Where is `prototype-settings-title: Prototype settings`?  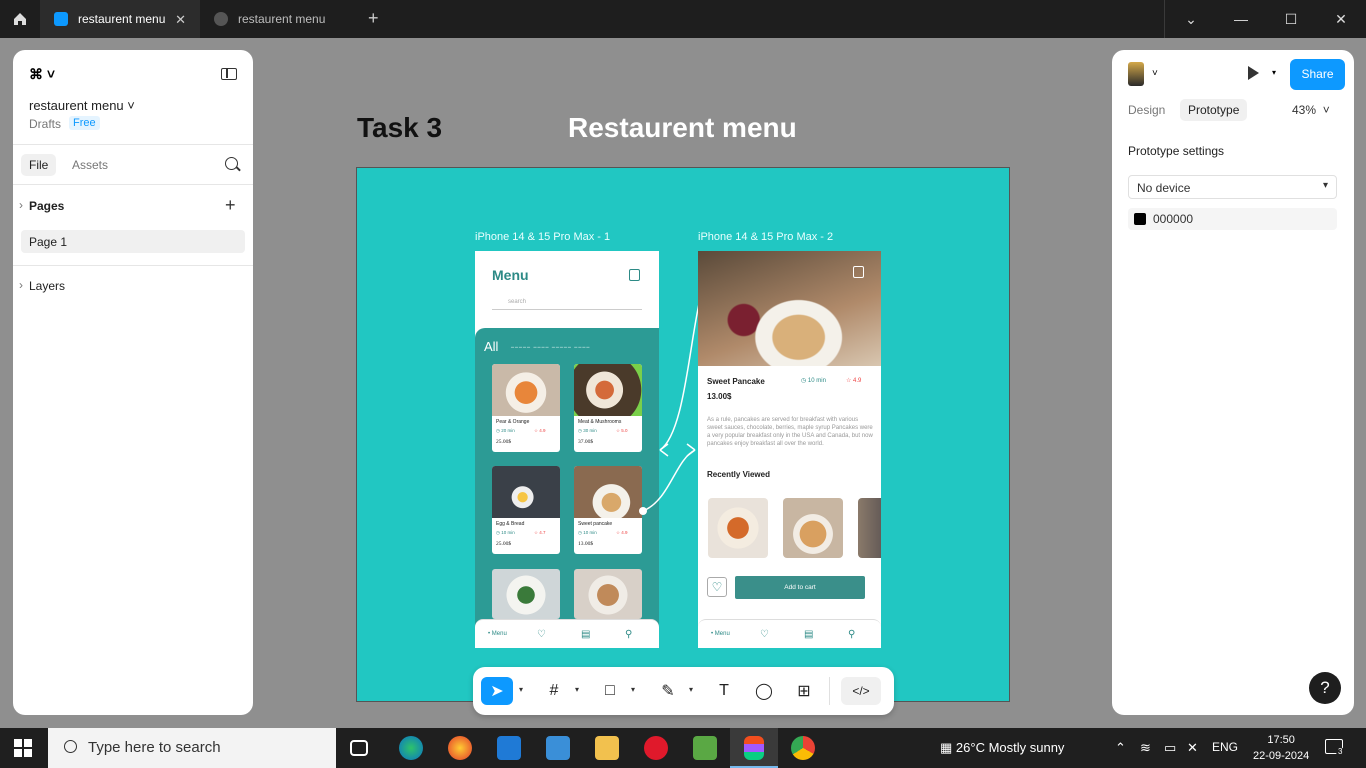
prototype-settings-title: Prototype settings is located at coordinates (1176, 151).